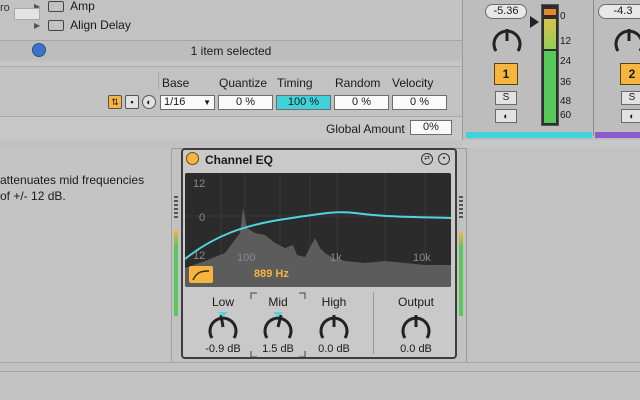  What do you see at coordinates (336, 258) in the screenshot?
I see `freq-label-1k: 1k` at bounding box center [336, 258].